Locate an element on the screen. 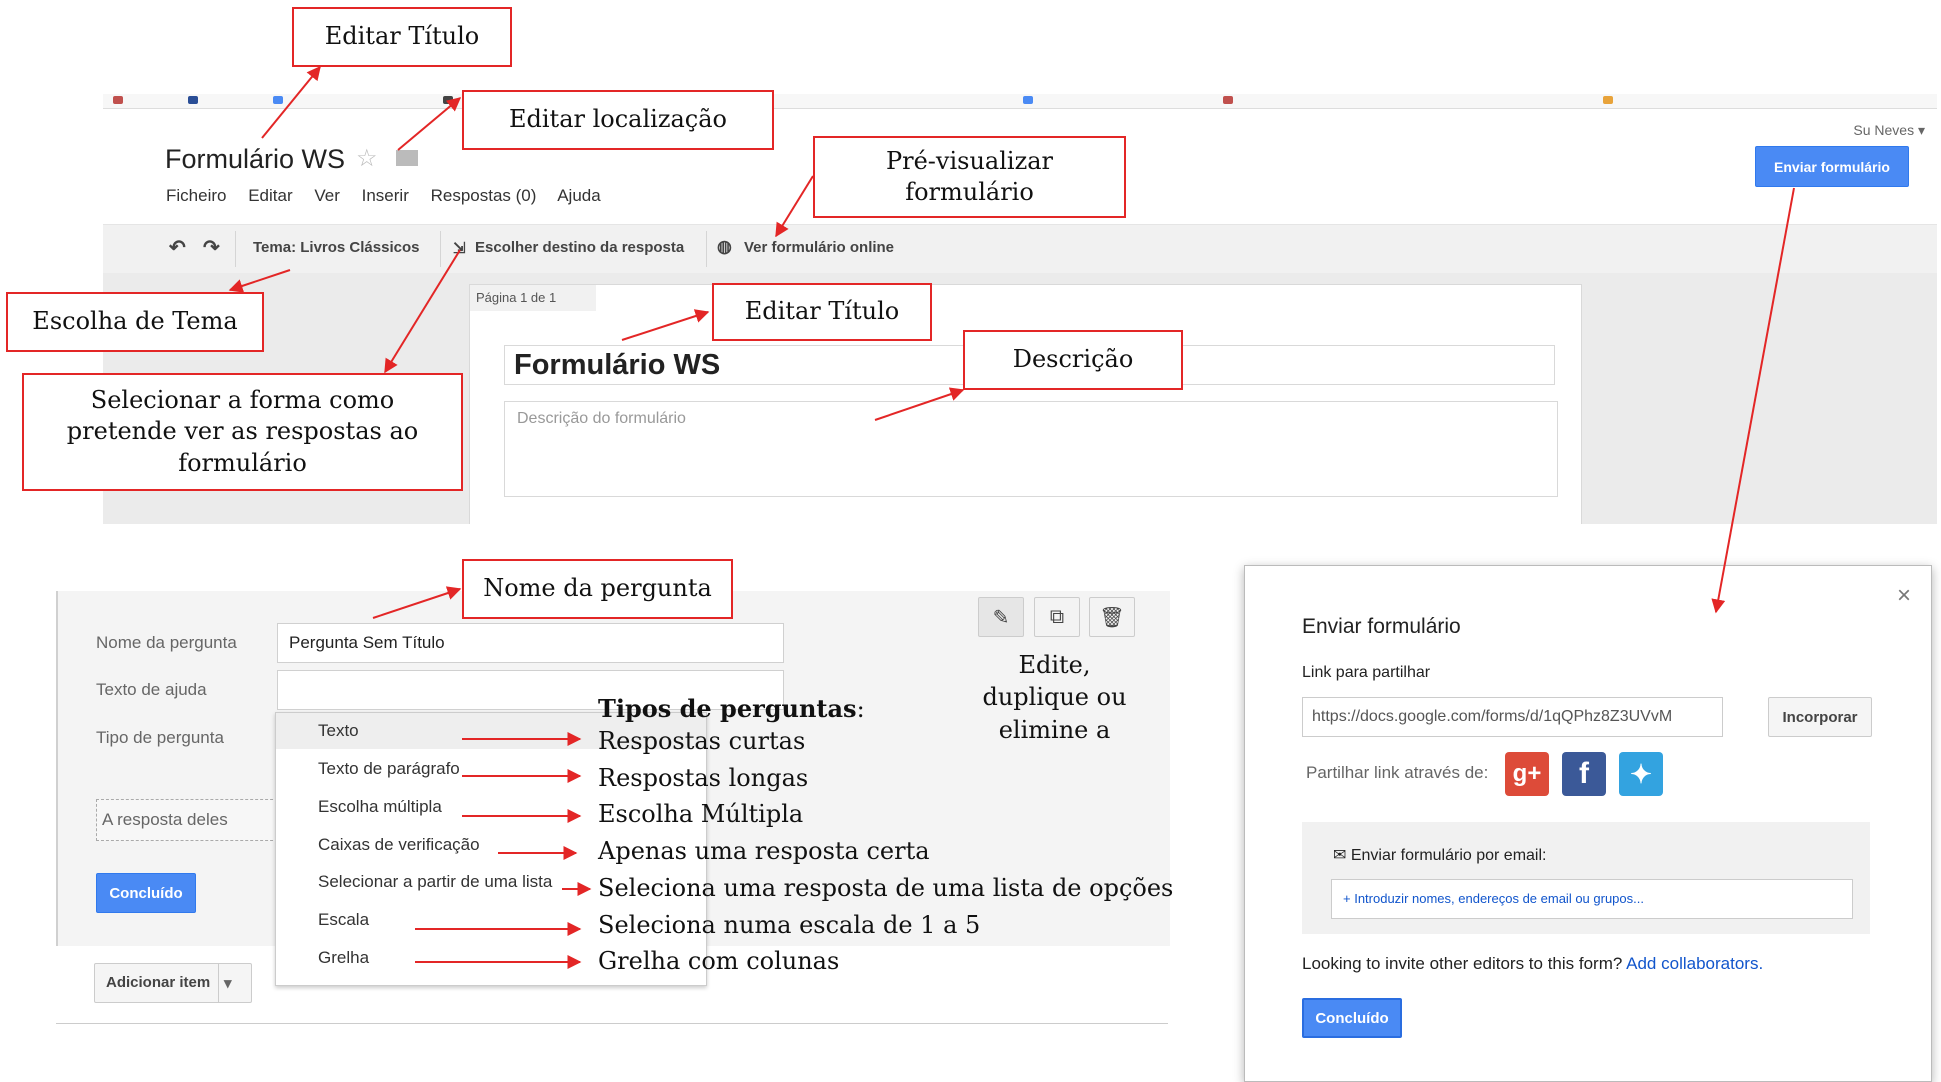 This screenshot has height=1082, width=1941. menu-file: Ficheiro is located at coordinates (196, 195).